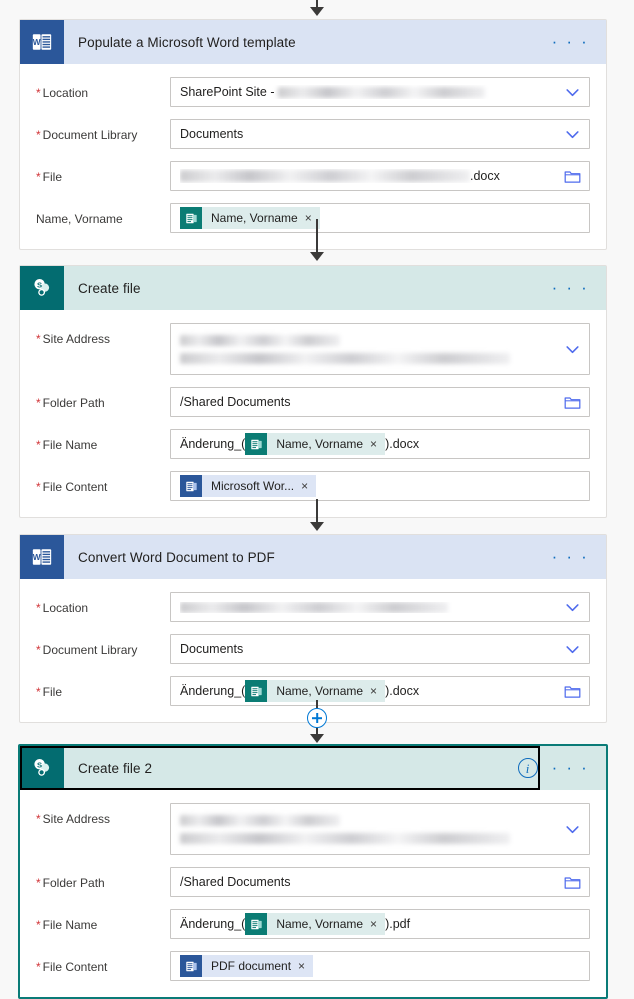 This screenshot has width=634, height=999. Describe the element at coordinates (247, 966) in the screenshot. I see `dynamic-content-token: PDF document ×` at that location.